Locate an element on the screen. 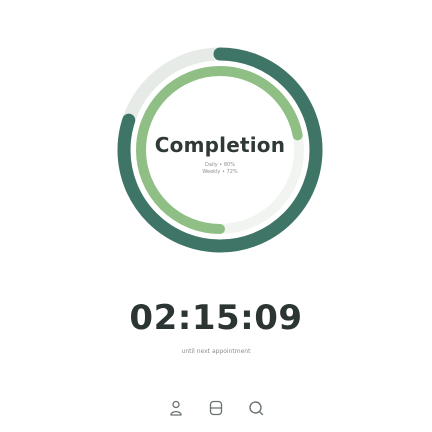 The width and height of the screenshot is (432, 432). daily-label: Daily • 80% is located at coordinates (220, 165).